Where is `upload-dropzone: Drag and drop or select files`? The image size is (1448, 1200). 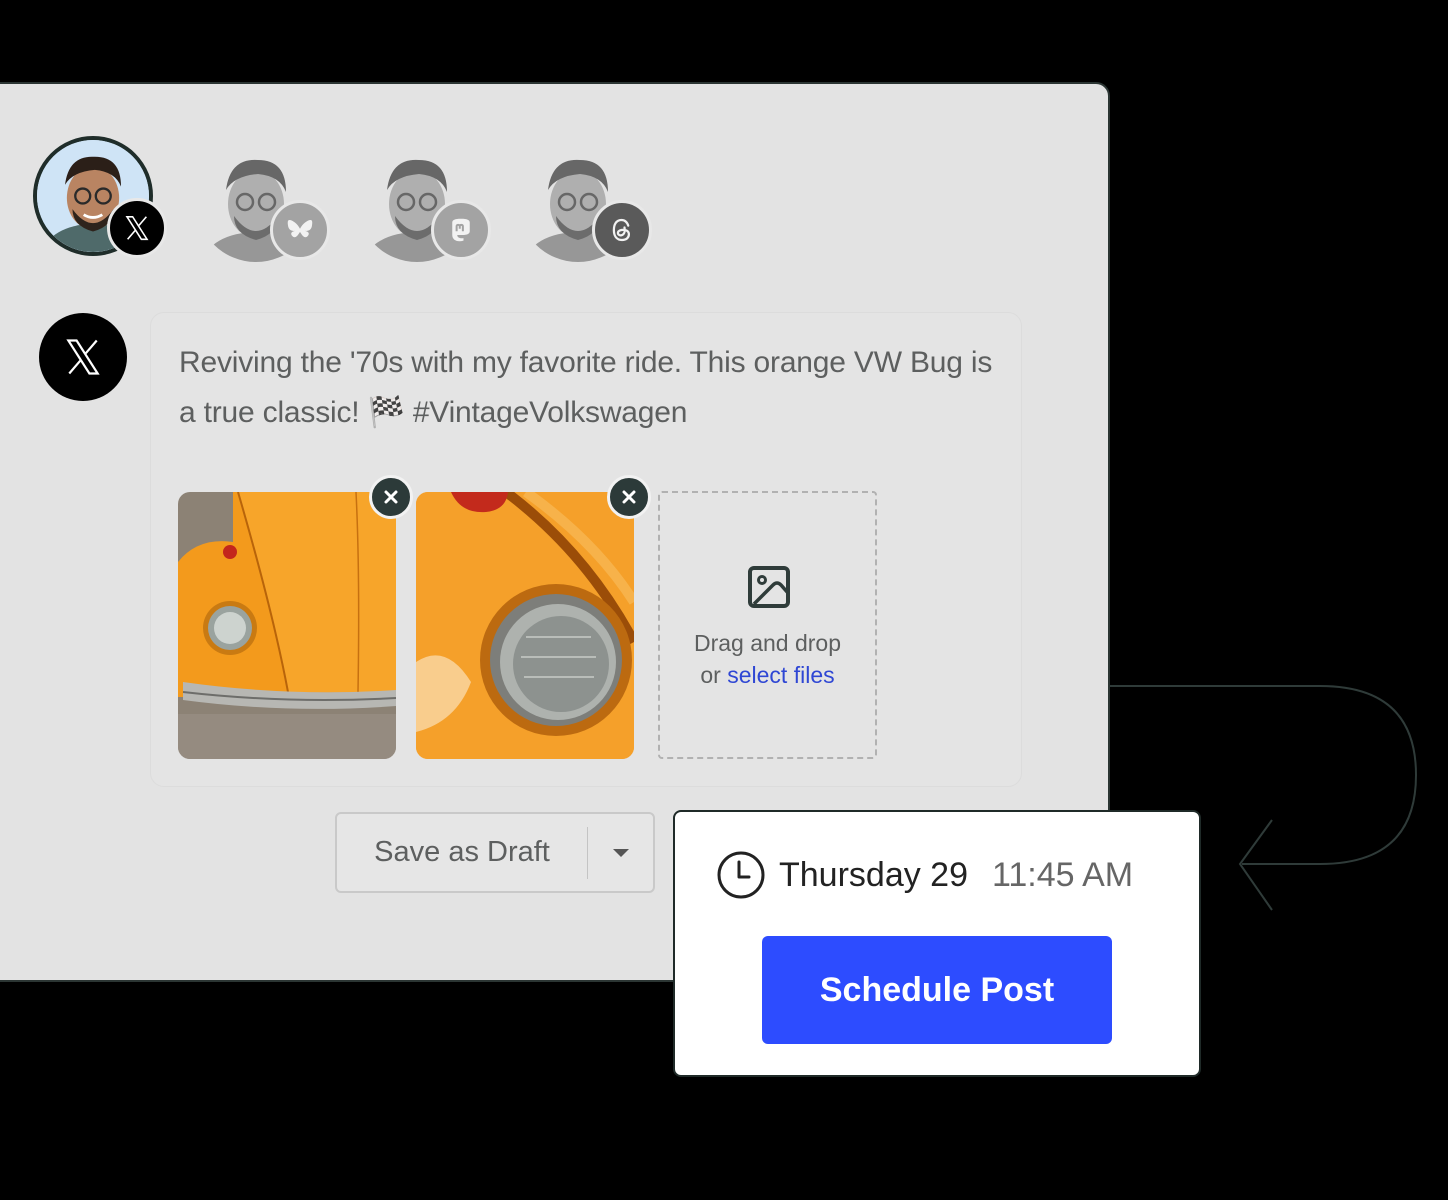
upload-dropzone: Drag and drop or select files is located at coordinates (767, 625).